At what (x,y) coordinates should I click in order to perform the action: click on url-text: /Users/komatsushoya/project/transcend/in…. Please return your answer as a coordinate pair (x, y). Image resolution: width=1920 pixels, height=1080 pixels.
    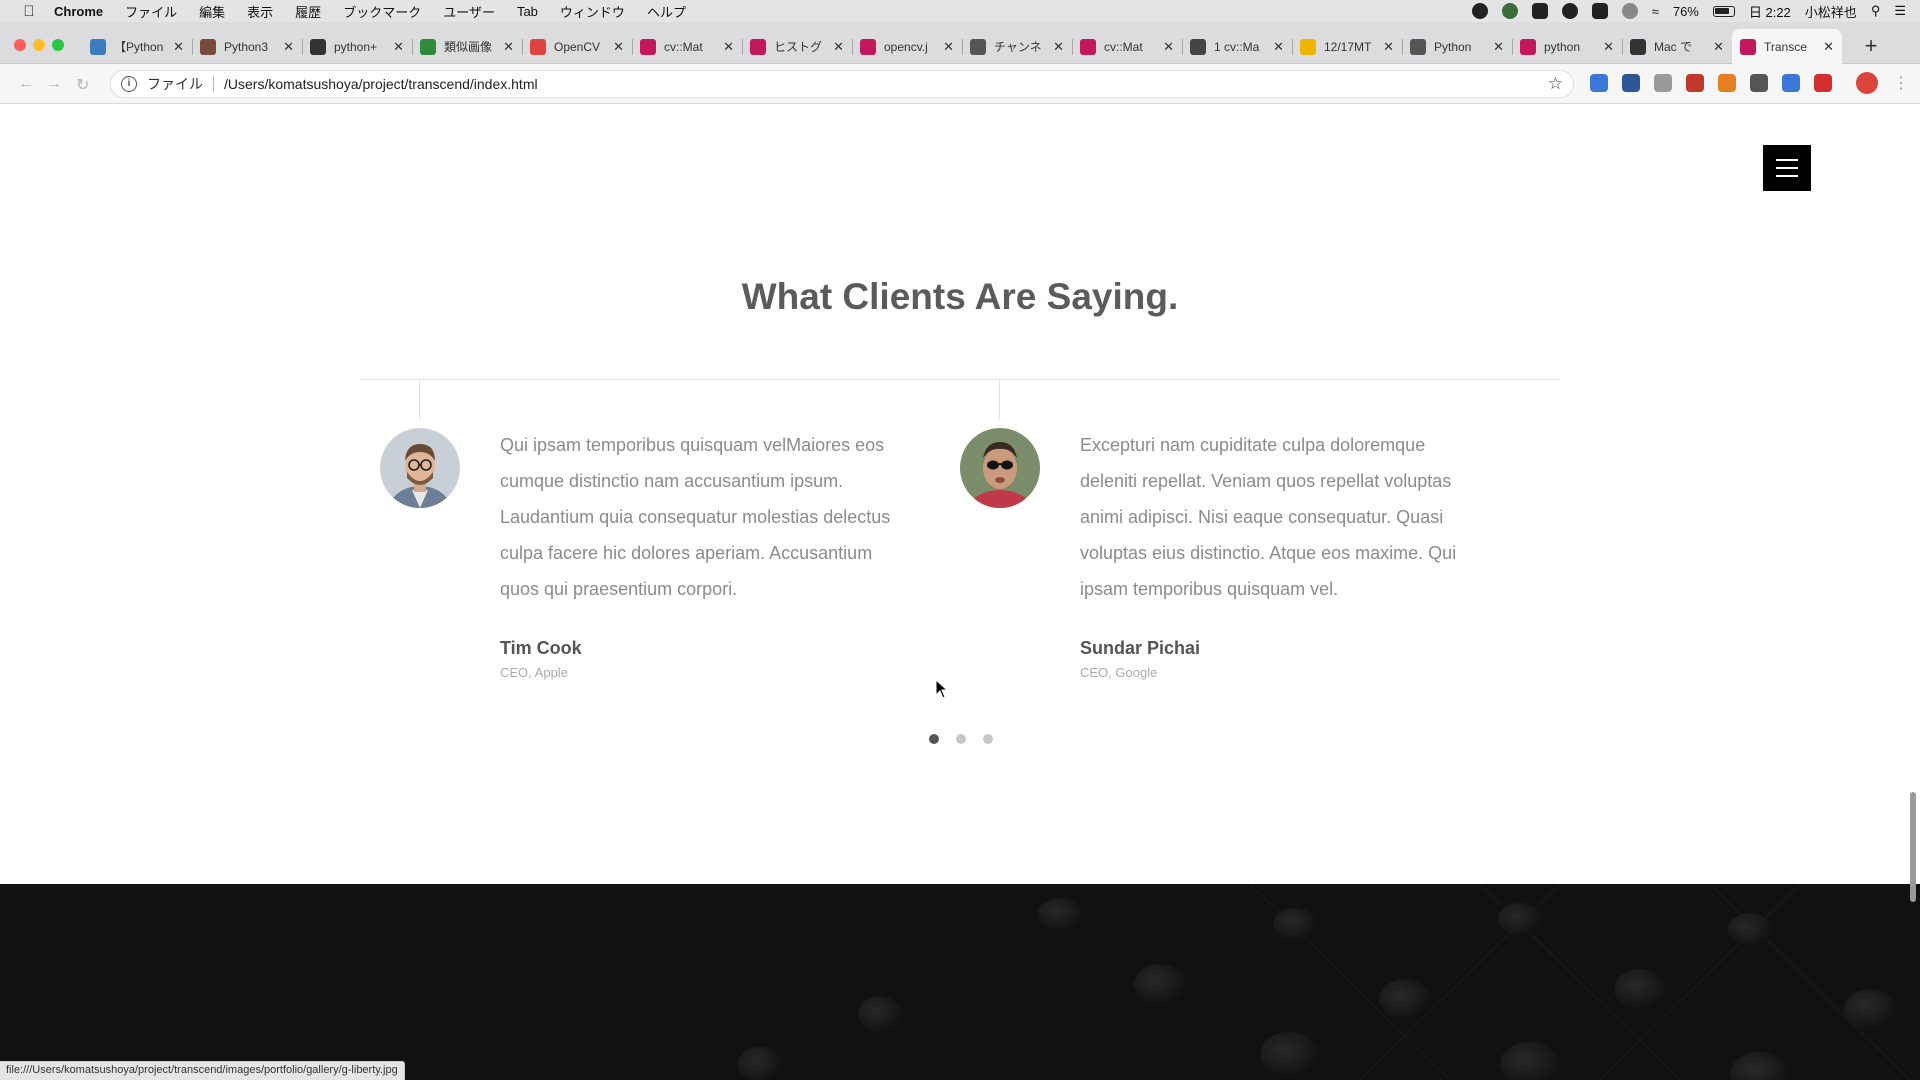
    Looking at the image, I should click on (381, 84).